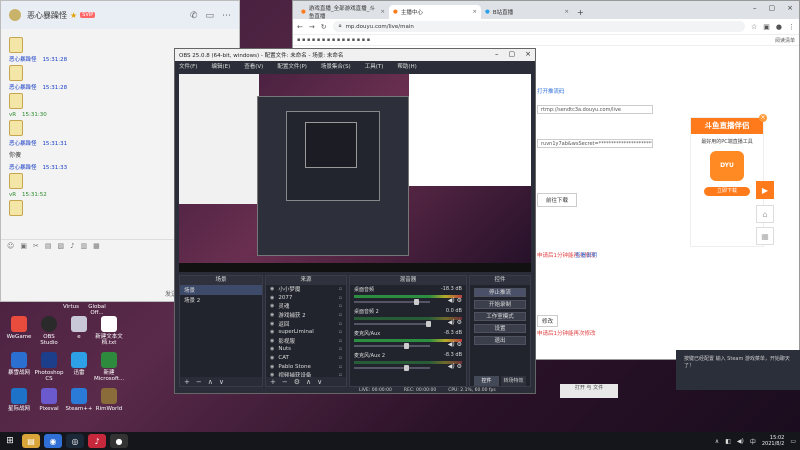 The width and height of the screenshot is (800, 450). I want to click on download-button: 前往下载, so click(557, 200).